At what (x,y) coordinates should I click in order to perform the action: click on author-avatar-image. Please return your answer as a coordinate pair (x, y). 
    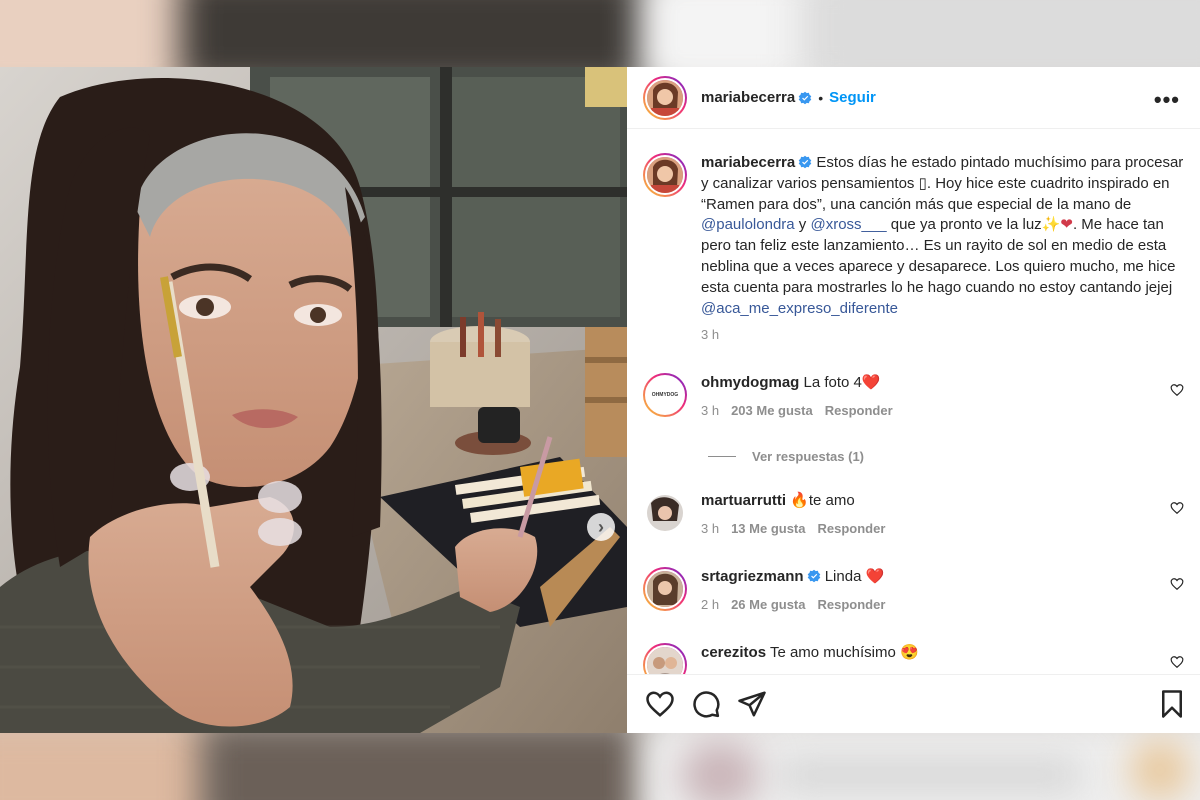
    Looking at the image, I should click on (665, 97).